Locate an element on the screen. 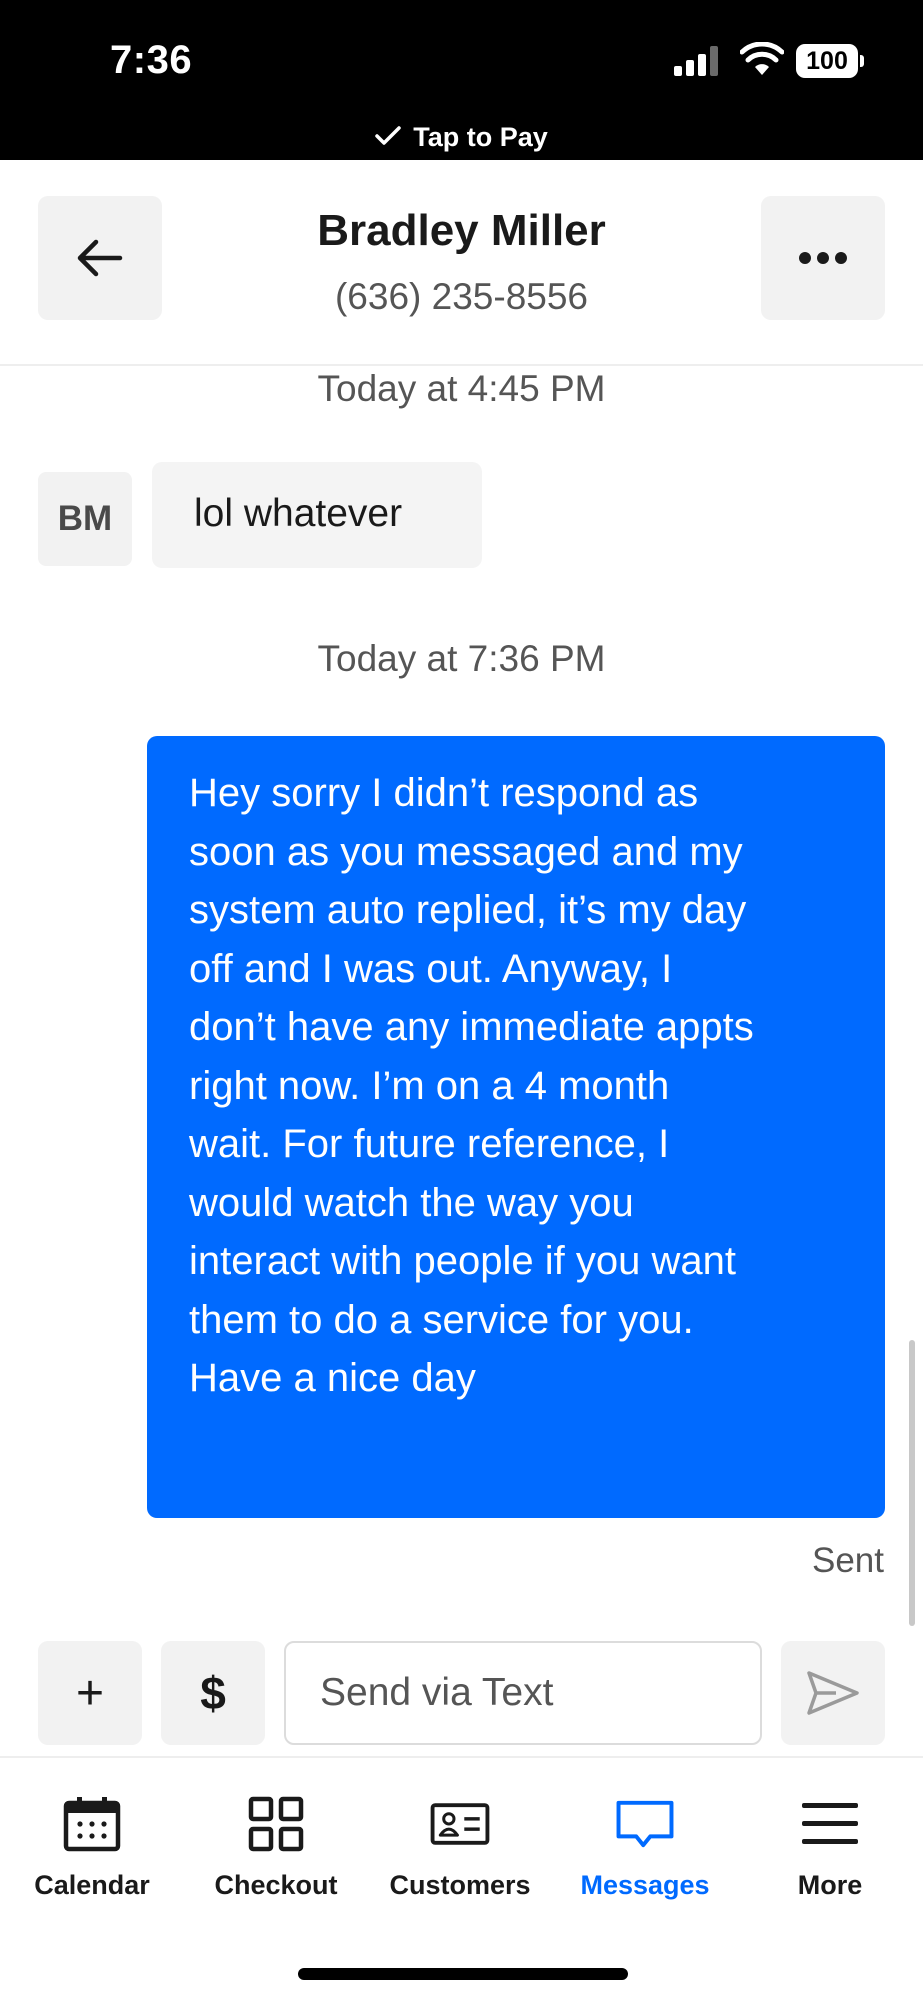  ellipsis-icon is located at coordinates (823, 258).